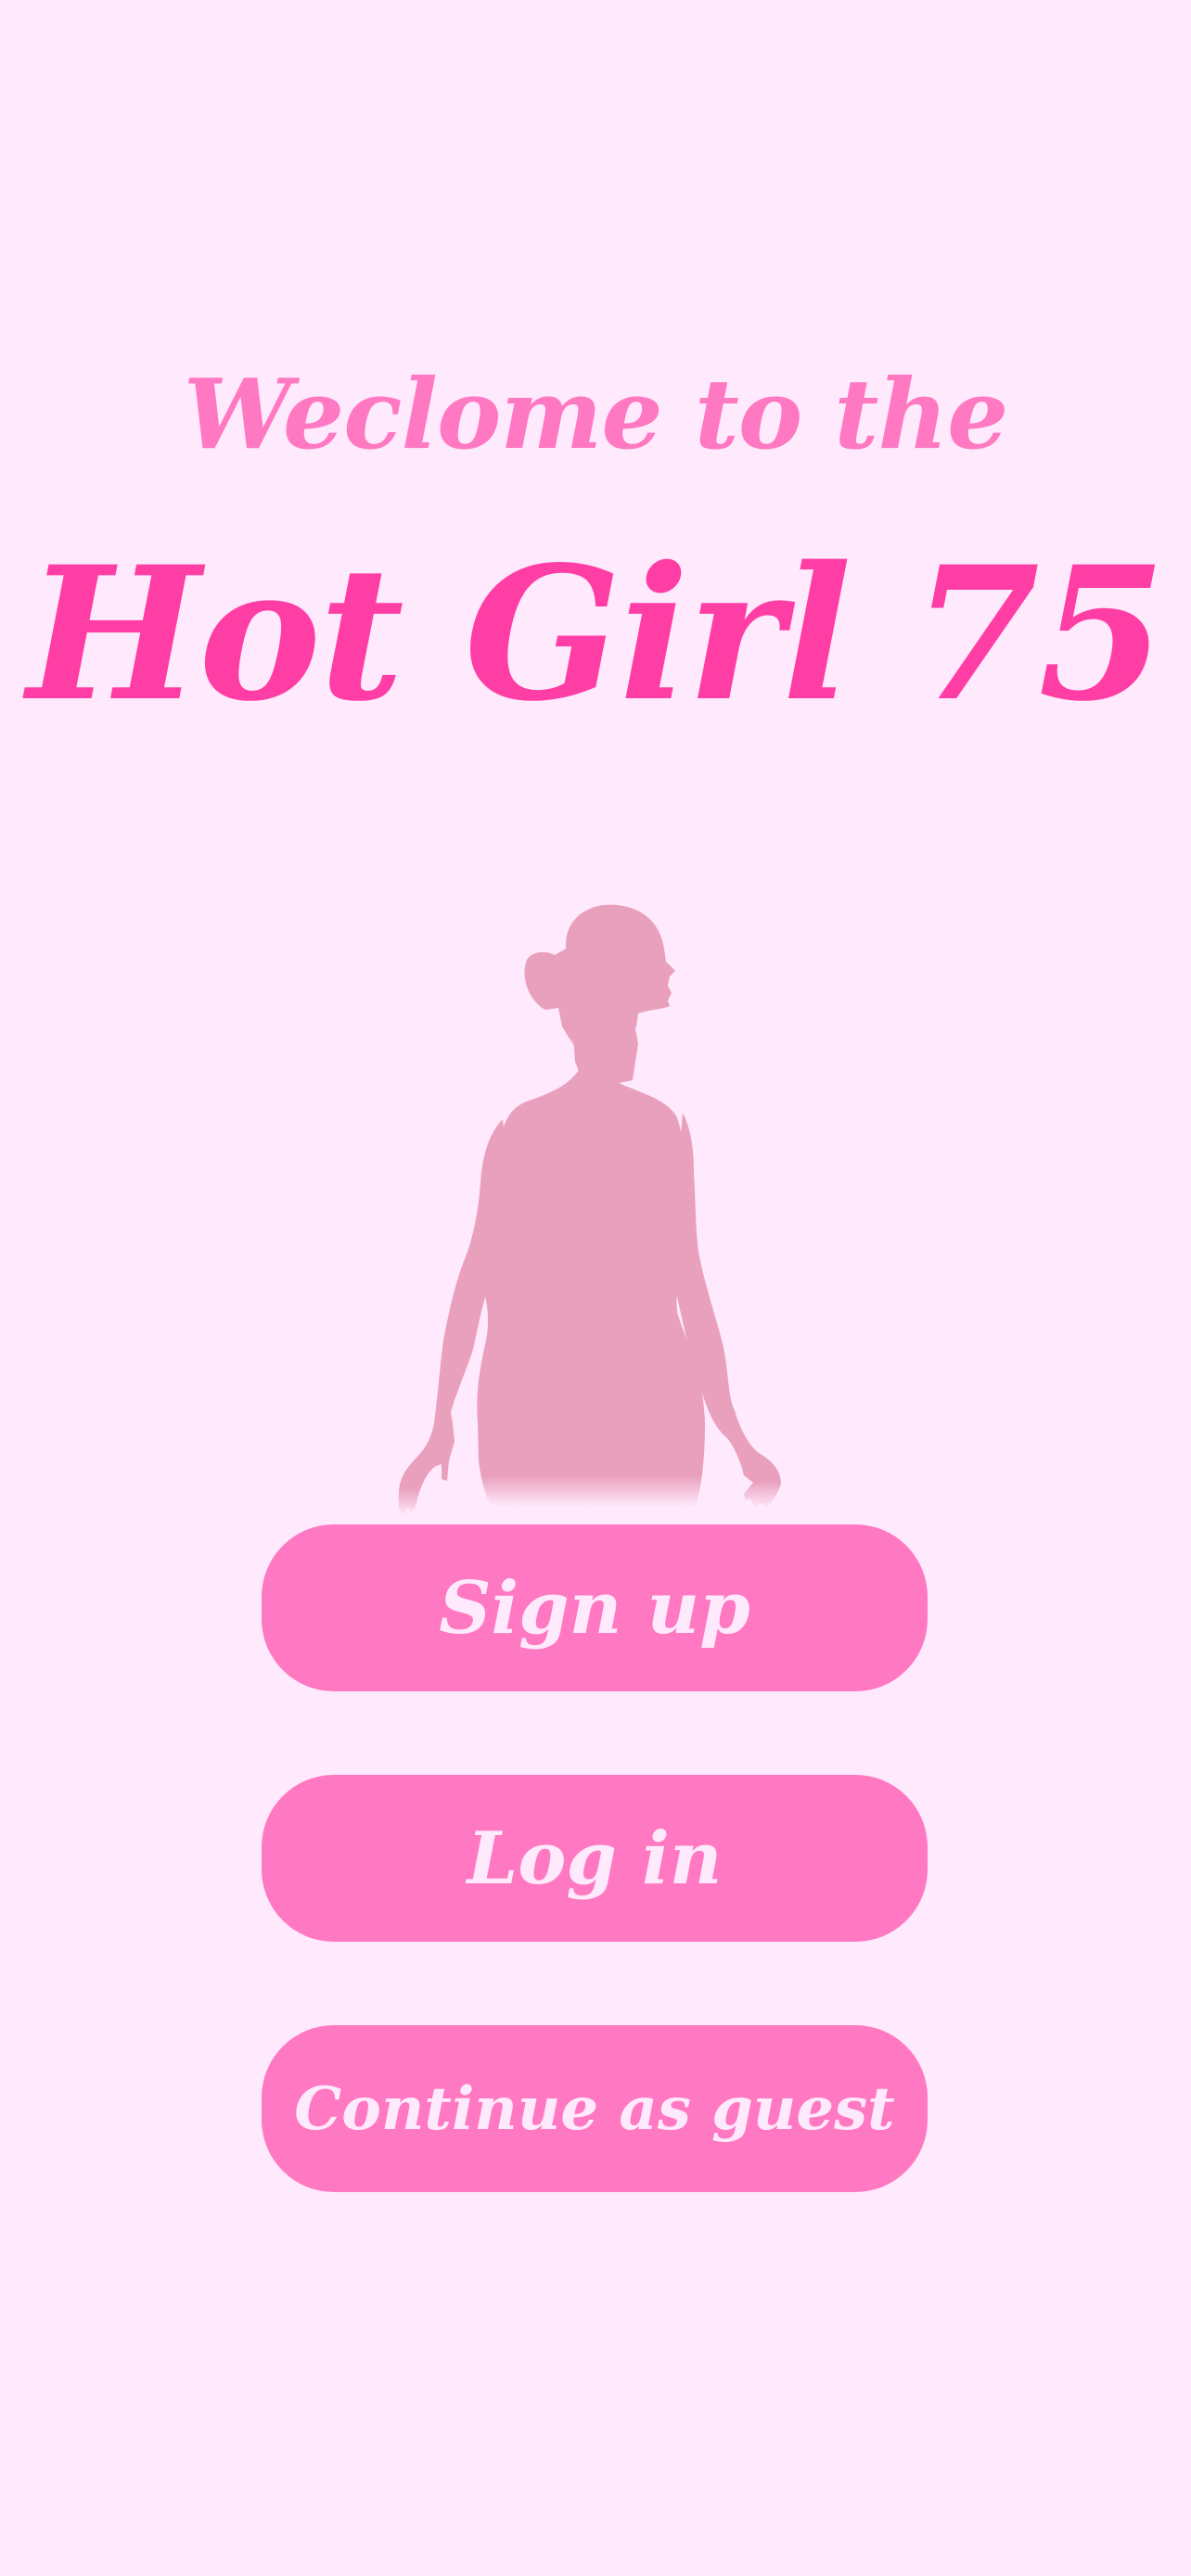  I want to click on app-title: Hot Girl 75, so click(597, 634).